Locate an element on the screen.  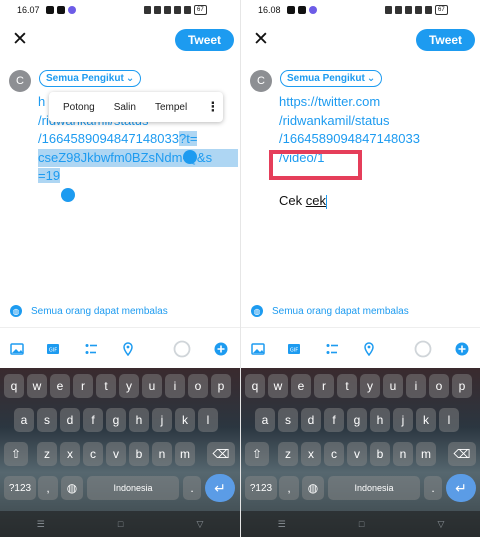
paste-menu-item: Tempel is located at coordinates (171, 107).